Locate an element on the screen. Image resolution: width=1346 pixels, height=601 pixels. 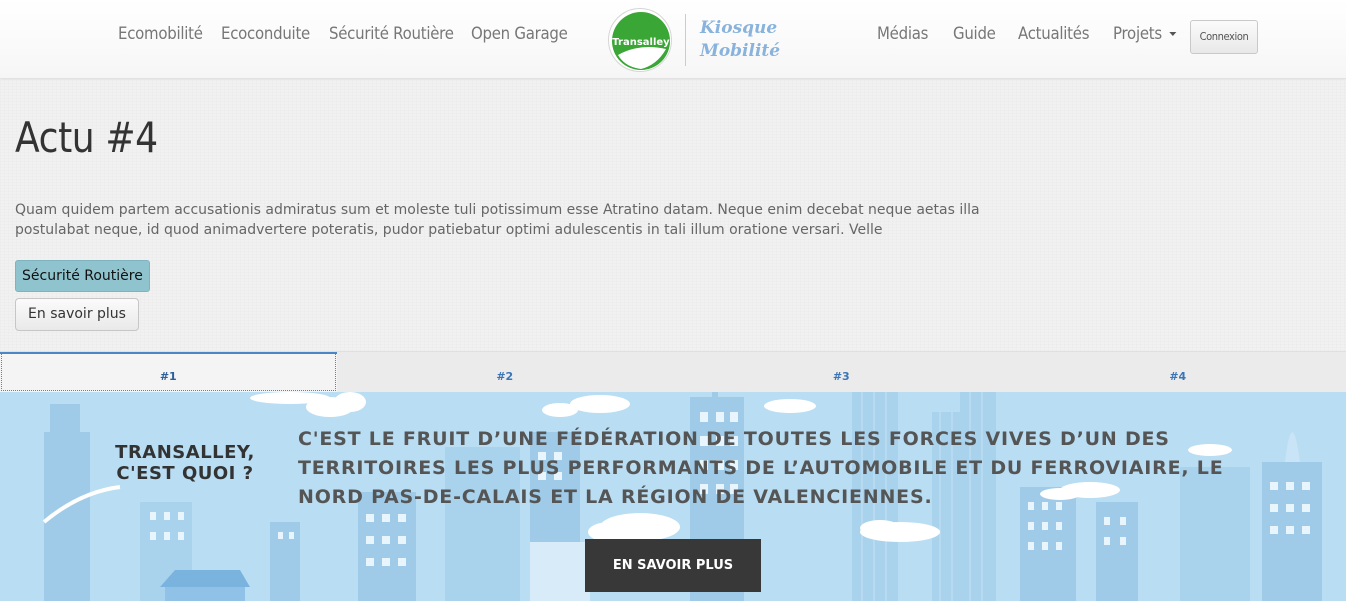
brand-line-1: Kiosque is located at coordinates (739, 28).